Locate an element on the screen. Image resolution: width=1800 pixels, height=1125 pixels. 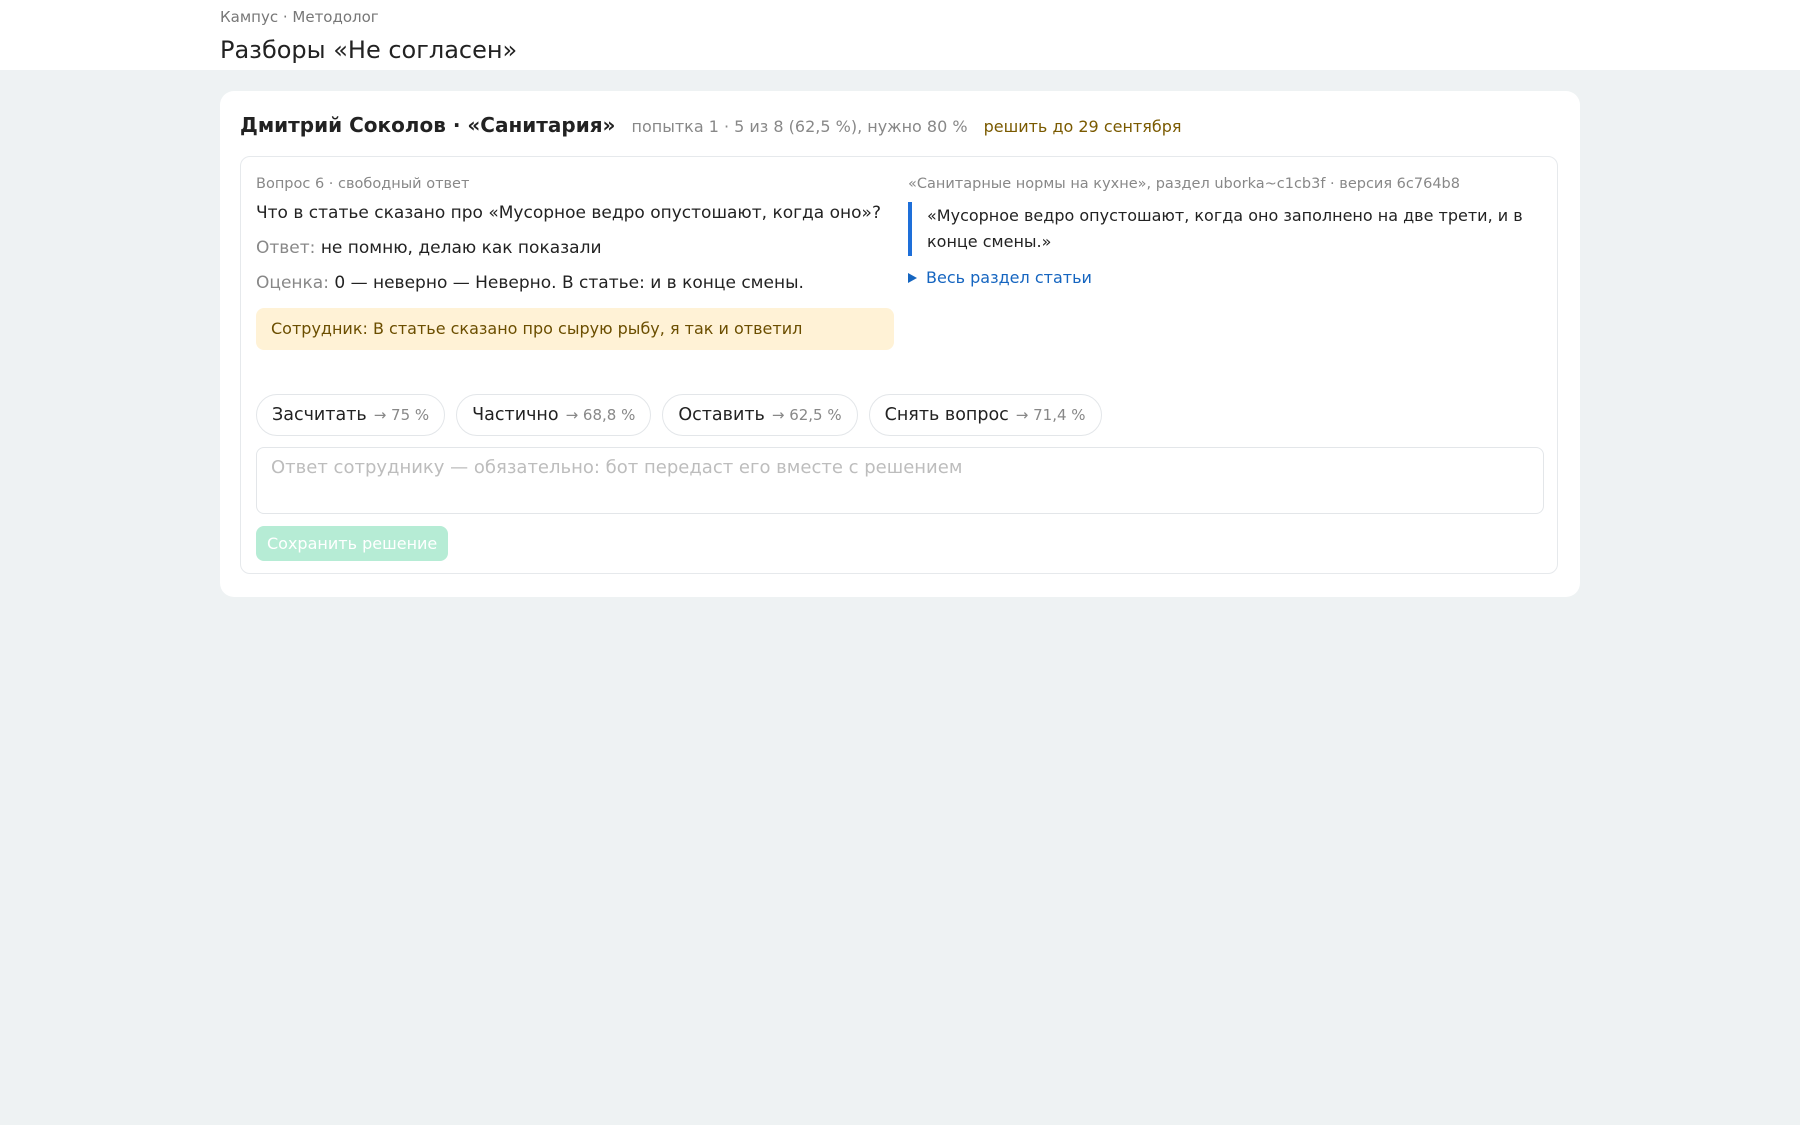
decision-result: → 75 % is located at coordinates (401, 415).